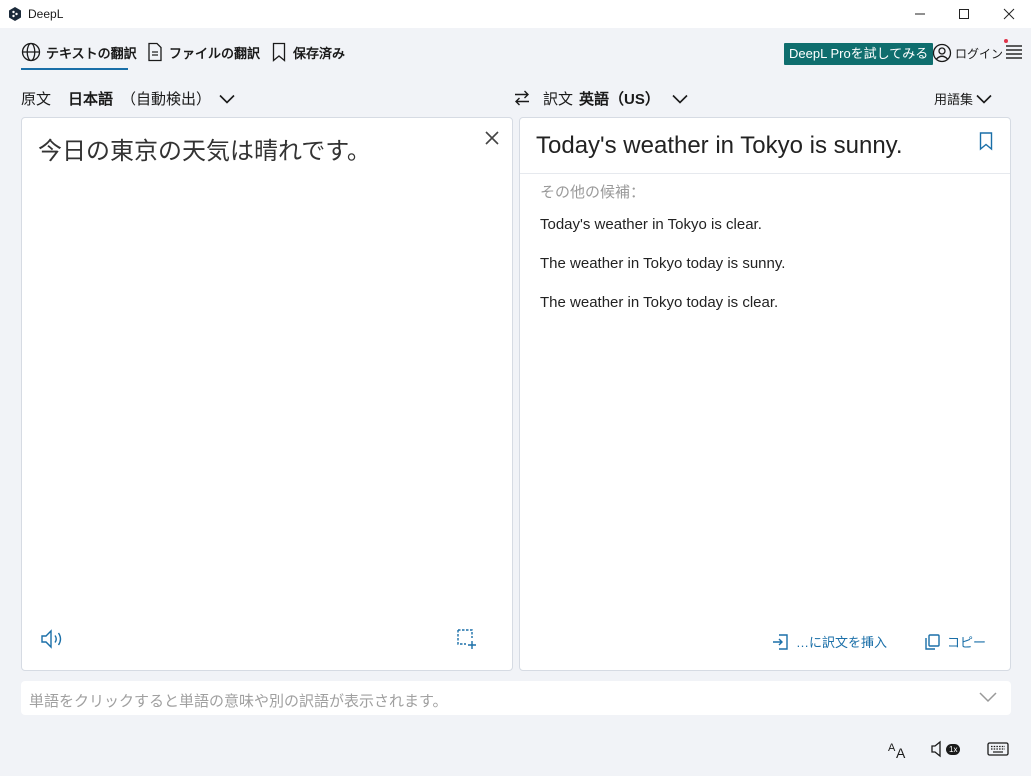  Describe the element at coordinates (46, 14) in the screenshot. I see `window-title: DeepL` at that location.